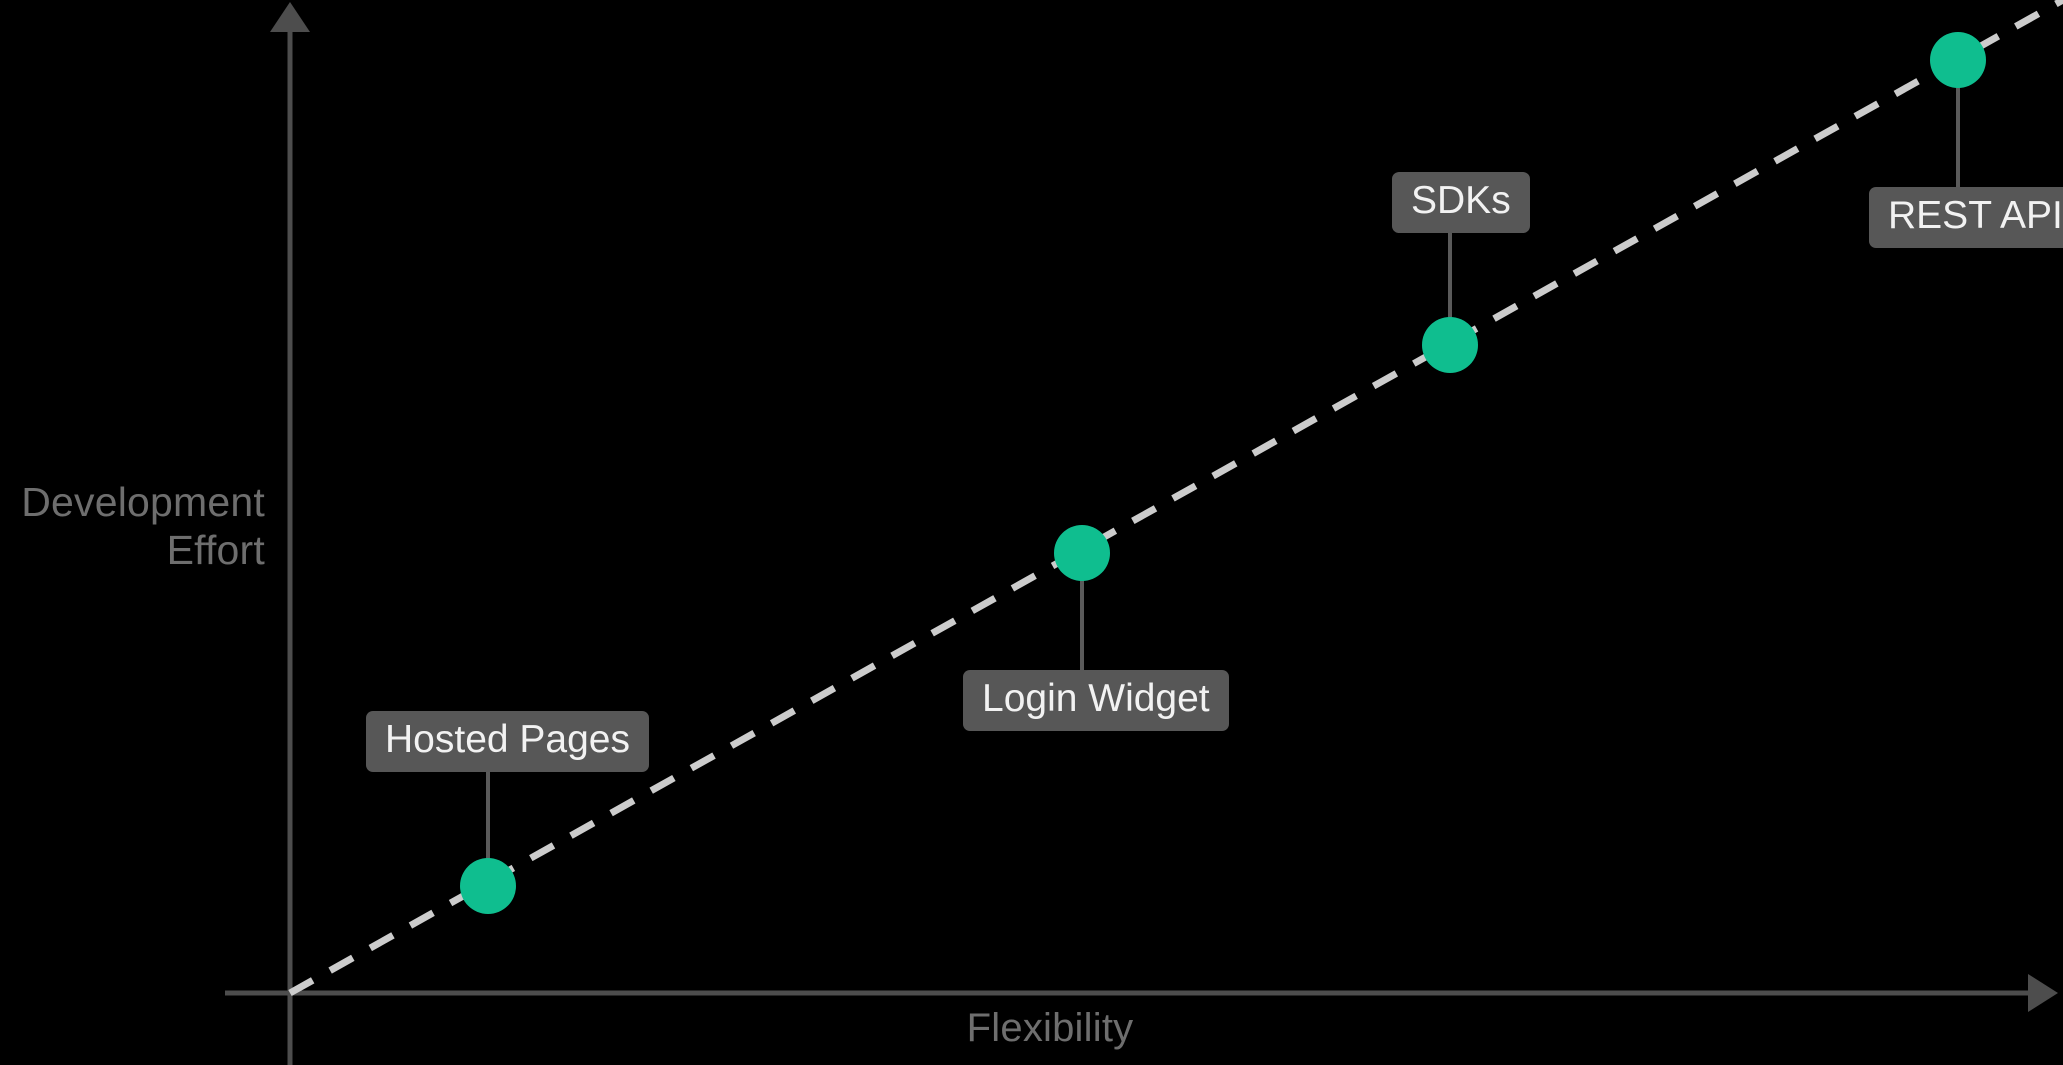 This screenshot has height=1065, width=2063. Describe the element at coordinates (1096, 700) in the screenshot. I see `data-point-label-login-widget: Login Widget` at that location.